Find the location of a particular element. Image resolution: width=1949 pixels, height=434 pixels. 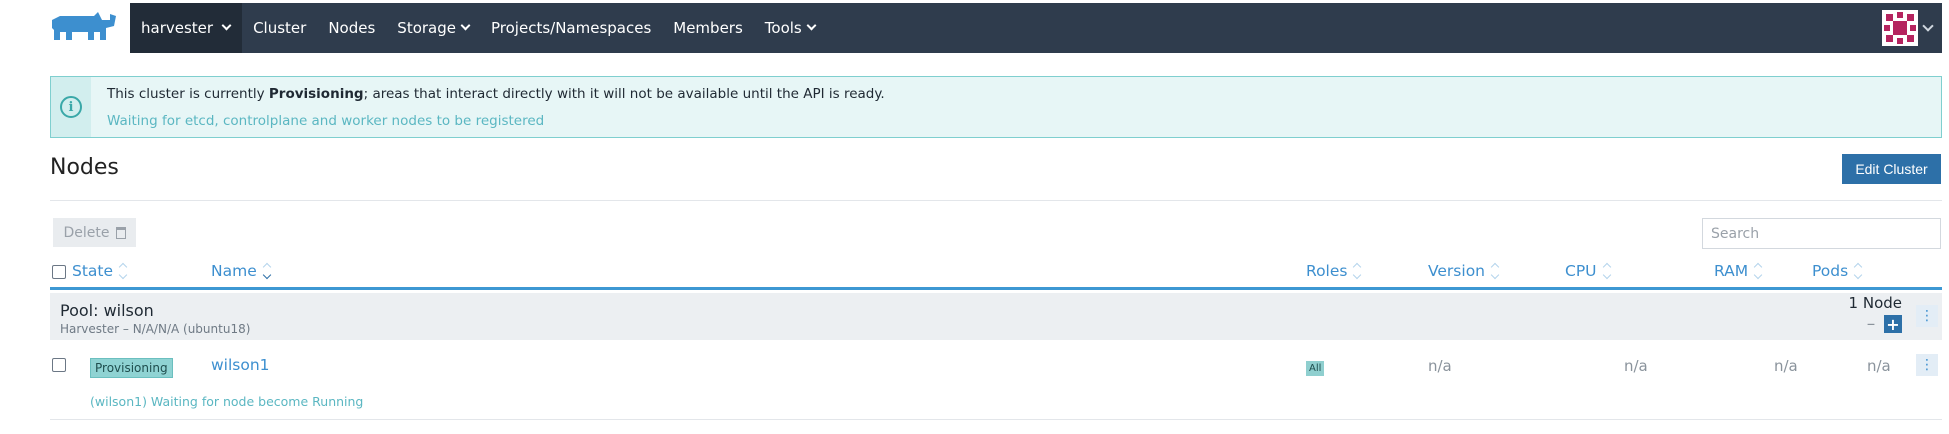

delete-button: Delete is located at coordinates (94, 232).